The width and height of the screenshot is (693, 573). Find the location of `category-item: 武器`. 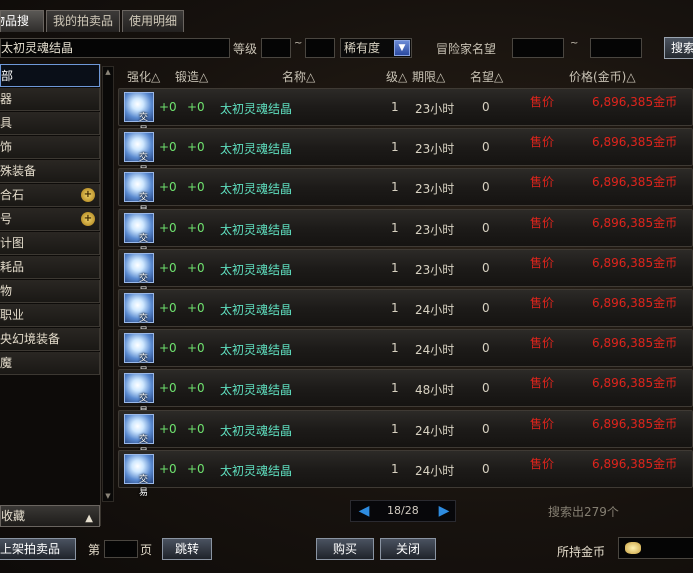

category-item: 武器 is located at coordinates (50, 99).